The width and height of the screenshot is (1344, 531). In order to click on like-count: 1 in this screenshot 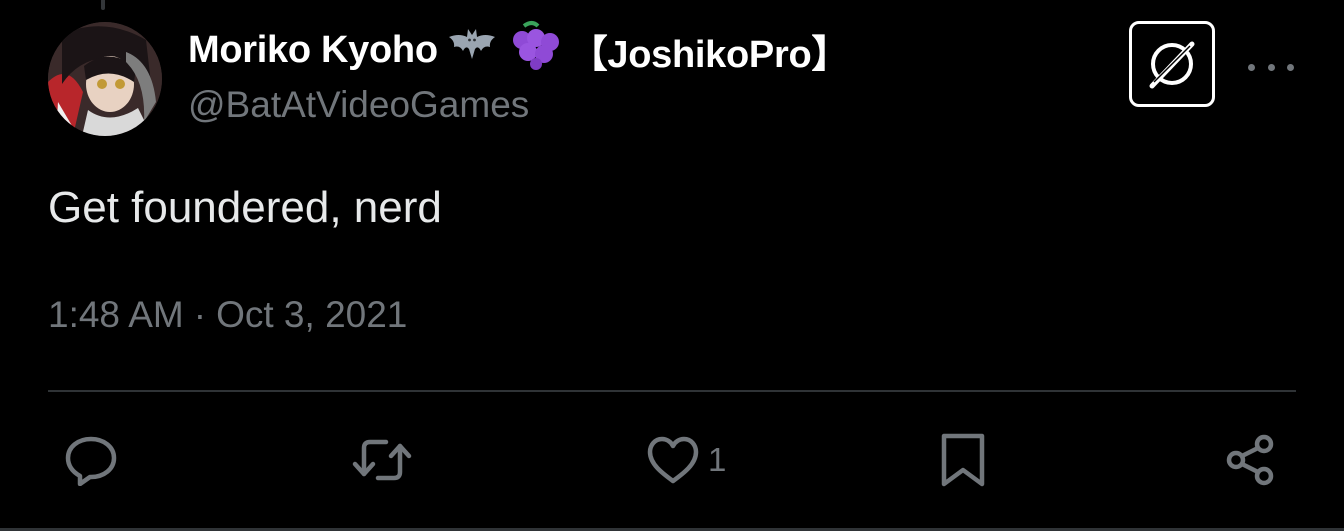, I will do `click(717, 459)`.